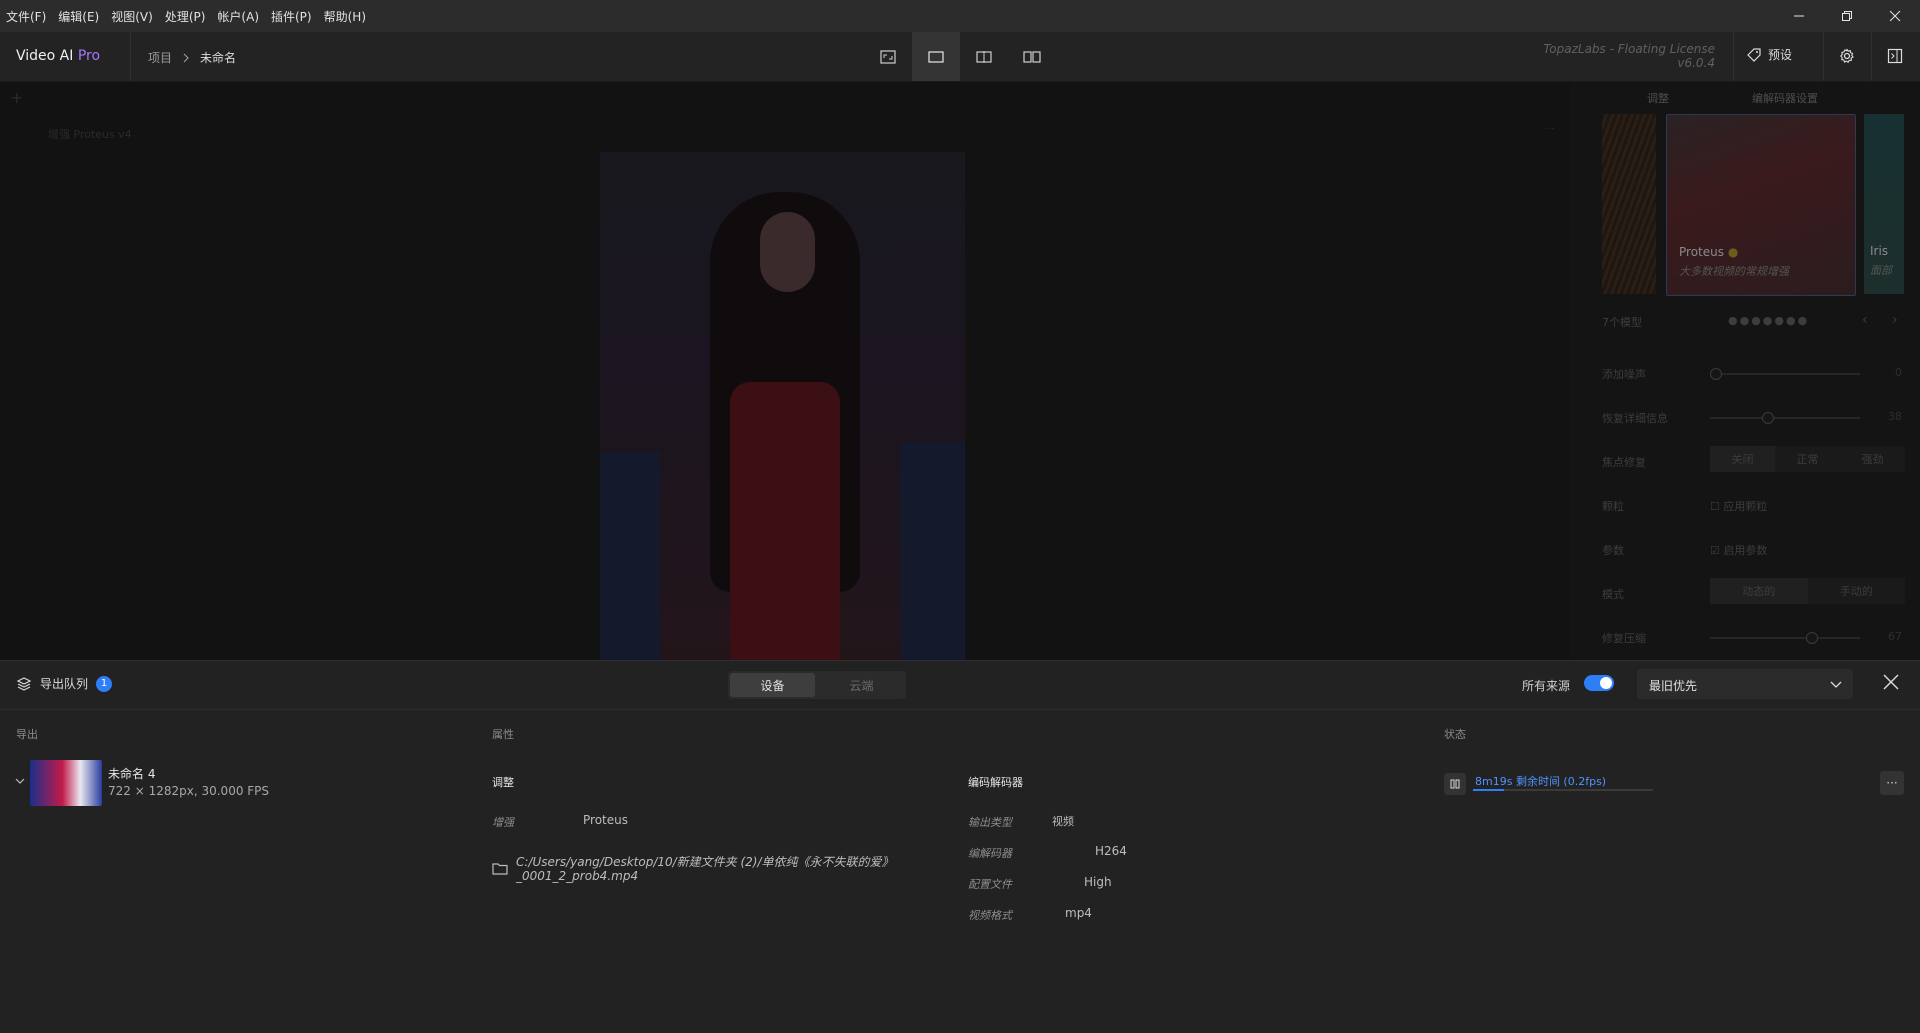 The image size is (1920, 1033). I want to click on noise-value: 0, so click(1898, 372).